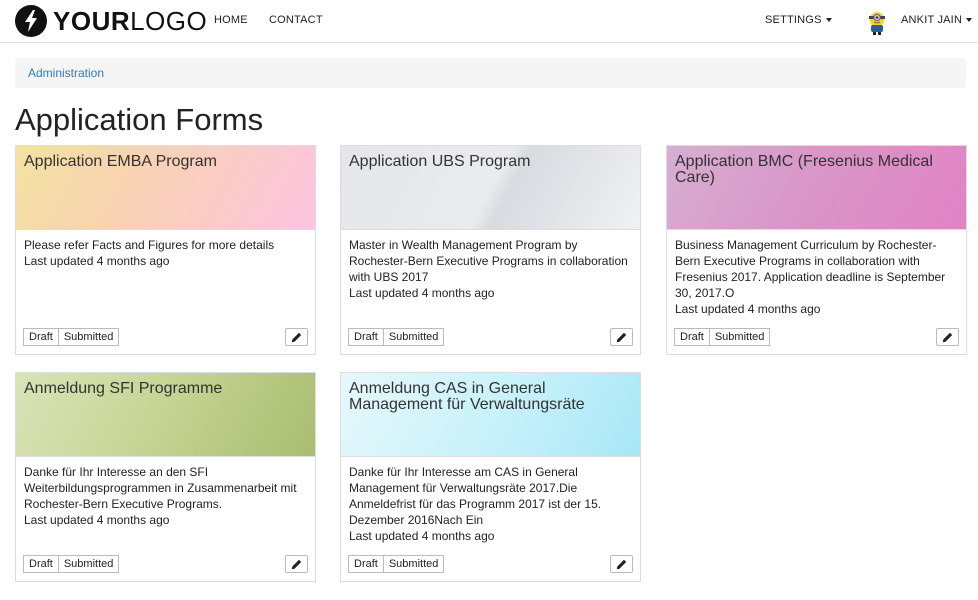 The width and height of the screenshot is (978, 600). Describe the element at coordinates (804, 169) in the screenshot. I see `card-title: Application BMC (Fresenius Medical Care)` at that location.